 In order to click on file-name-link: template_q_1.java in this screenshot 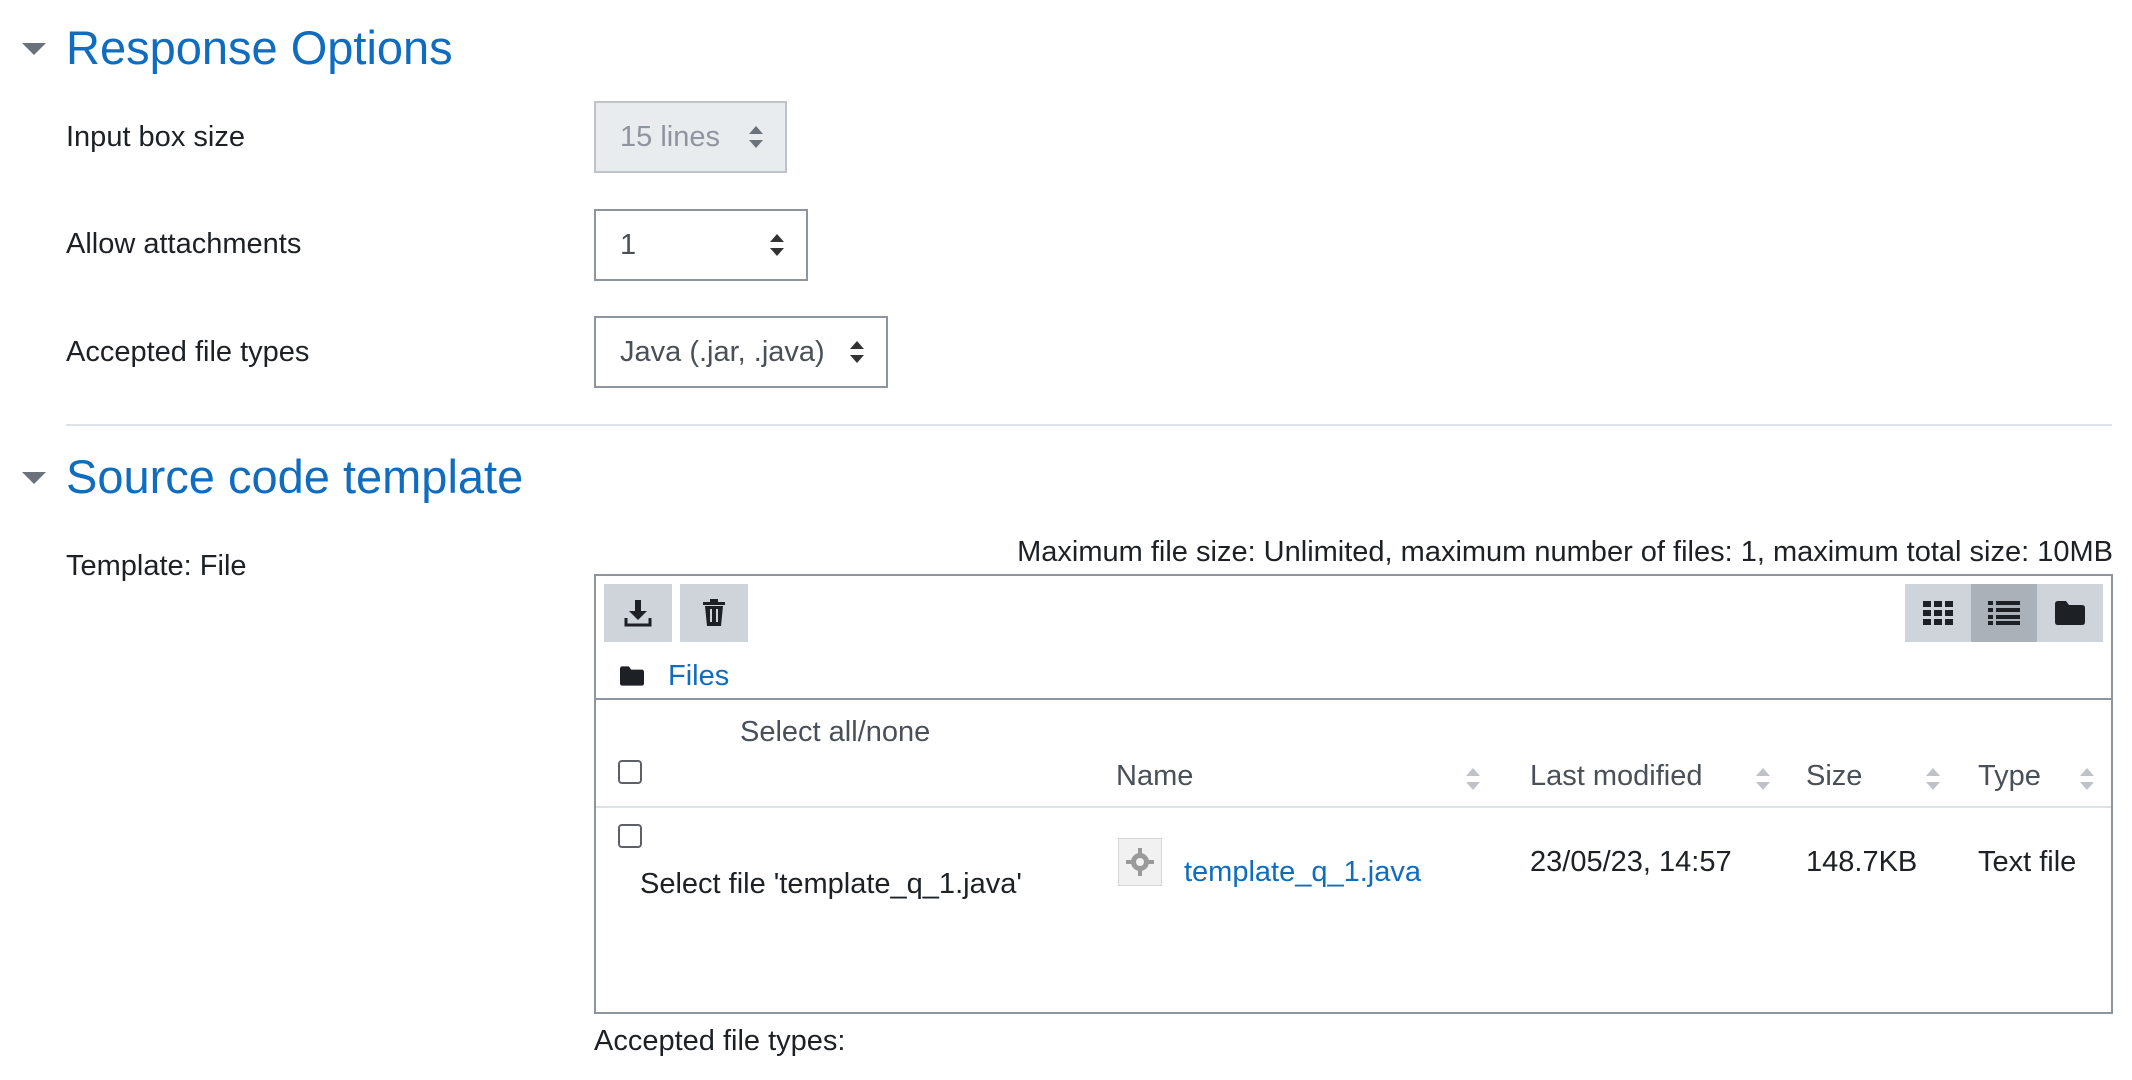, I will do `click(1302, 872)`.